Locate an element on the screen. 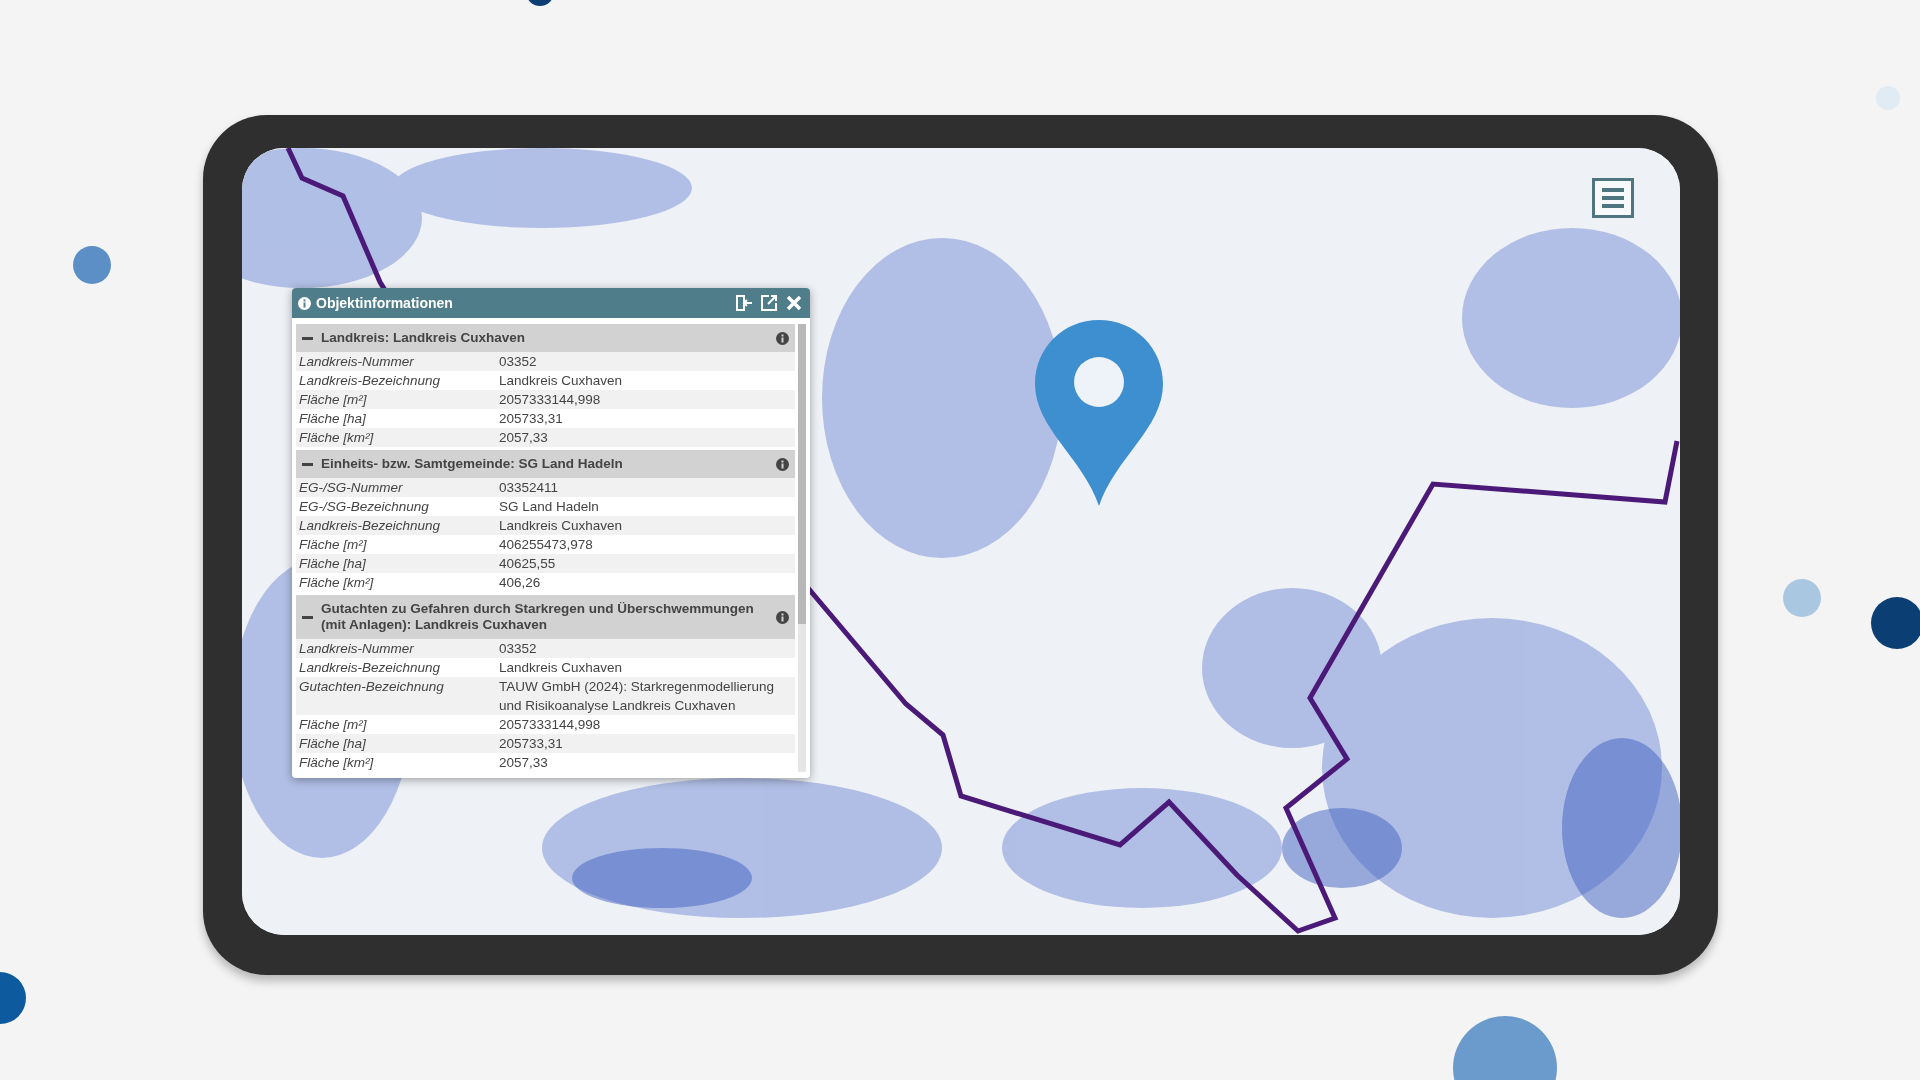 The height and width of the screenshot is (1080, 1920). attribute-value: TAUW GmbH (2024): Starkregenmodellierung und Risikoanalyse Landkreis Cuxhaven is located at coordinates (637, 696).